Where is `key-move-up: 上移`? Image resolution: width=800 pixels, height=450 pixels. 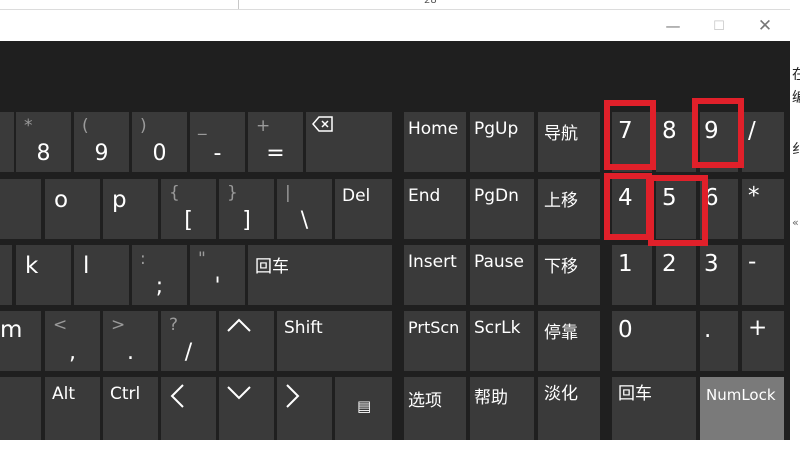
key-move-up: 上移 is located at coordinates (569, 209).